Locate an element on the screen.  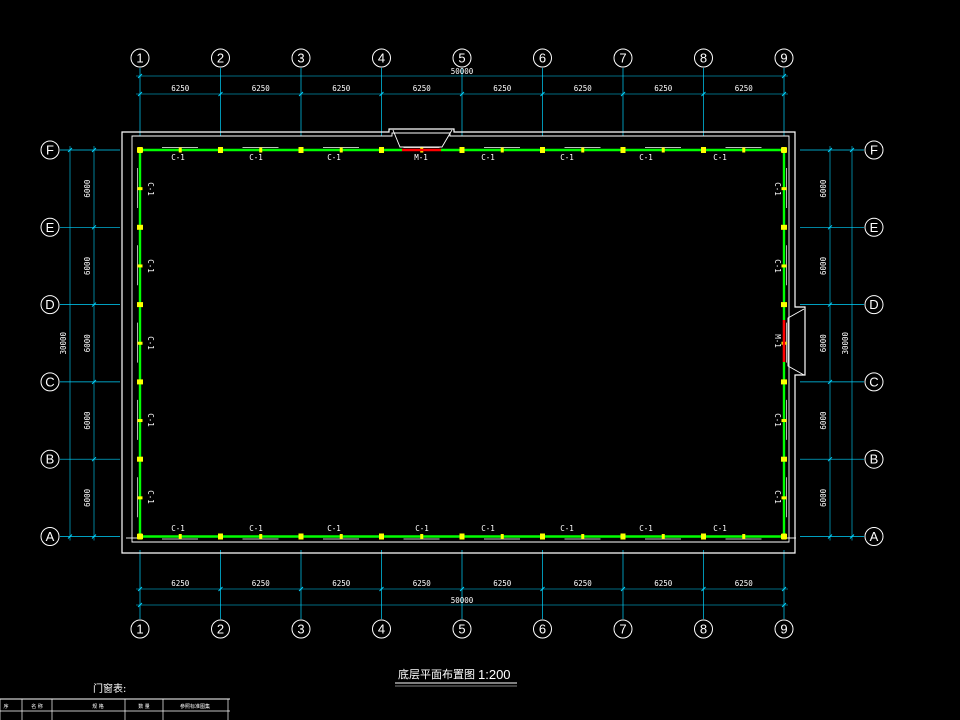
window-label-top-5: C-1 is located at coordinates (646, 157).